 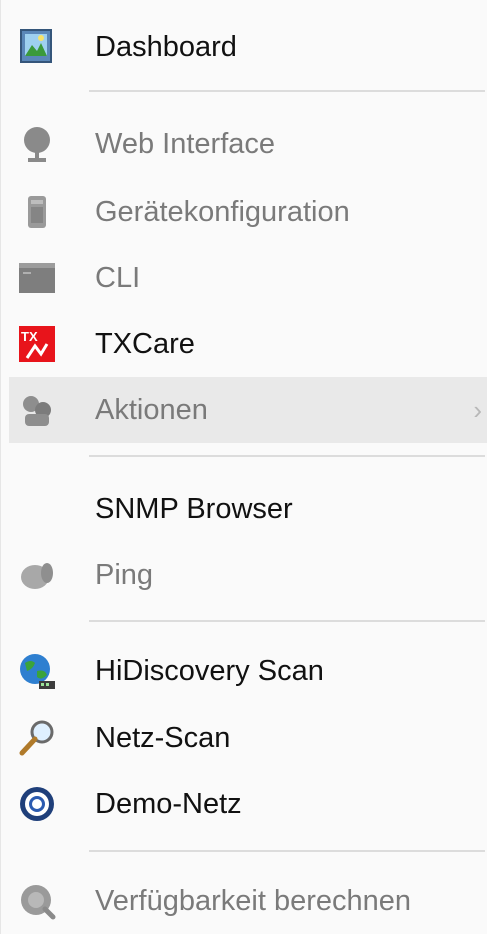 What do you see at coordinates (477, 410) in the screenshot?
I see `chevron-right-icon: ›` at bounding box center [477, 410].